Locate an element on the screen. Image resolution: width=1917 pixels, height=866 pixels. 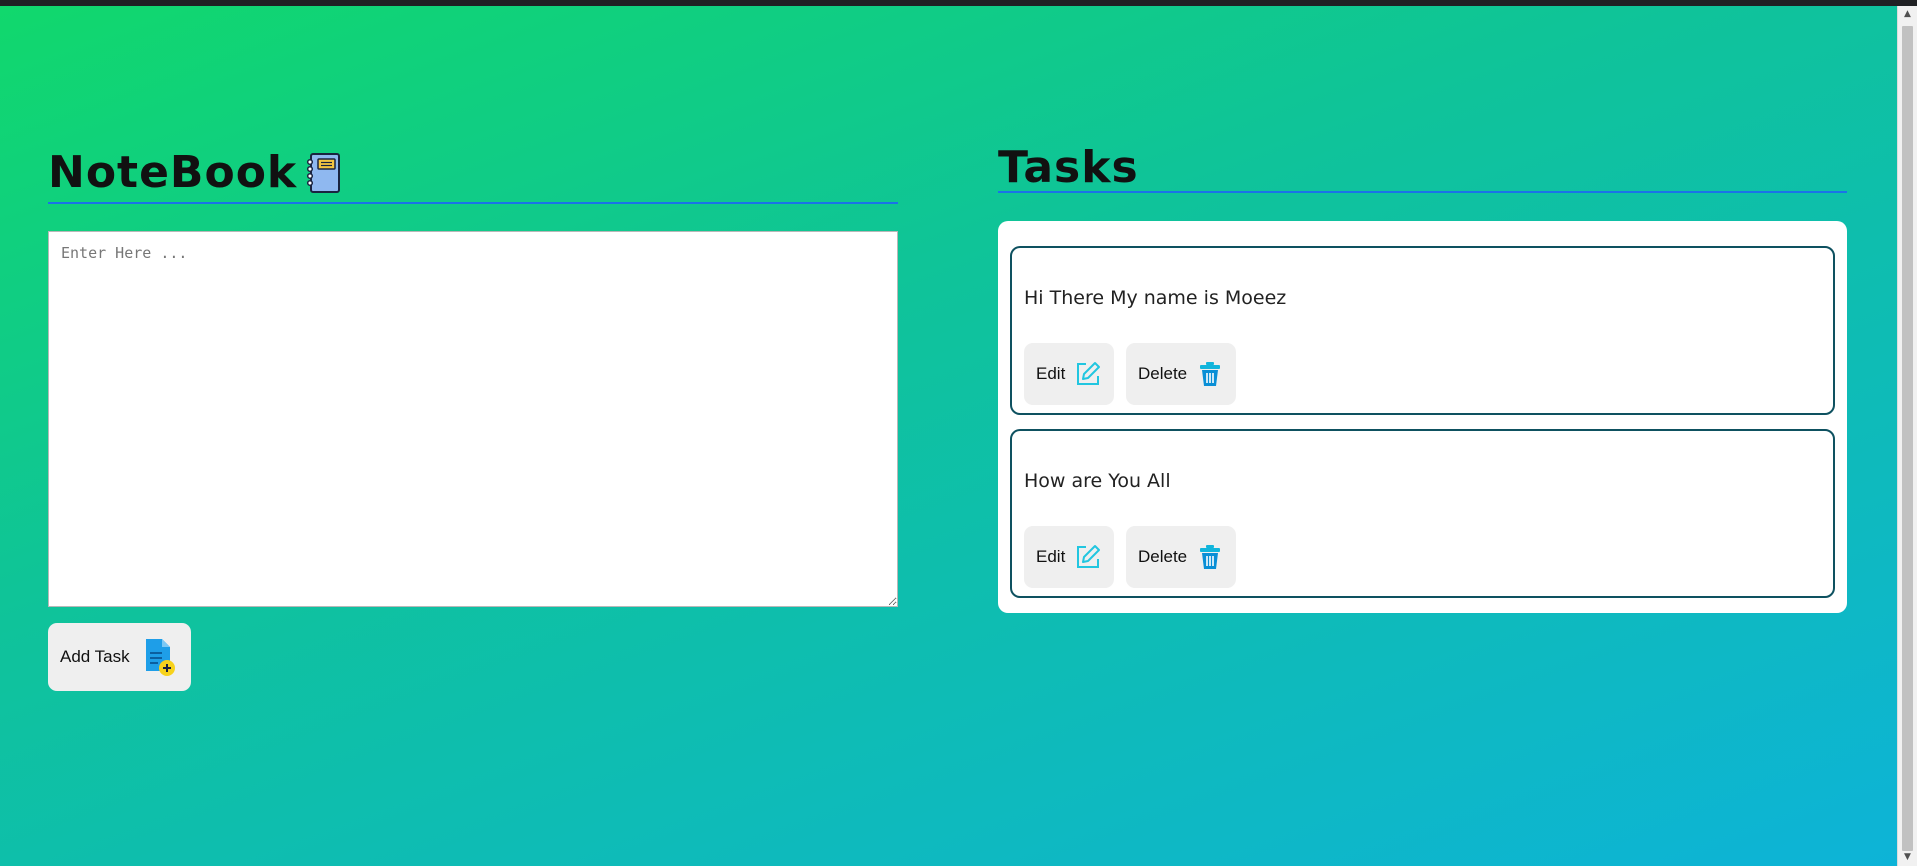
notebook-divider is located at coordinates (473, 203).